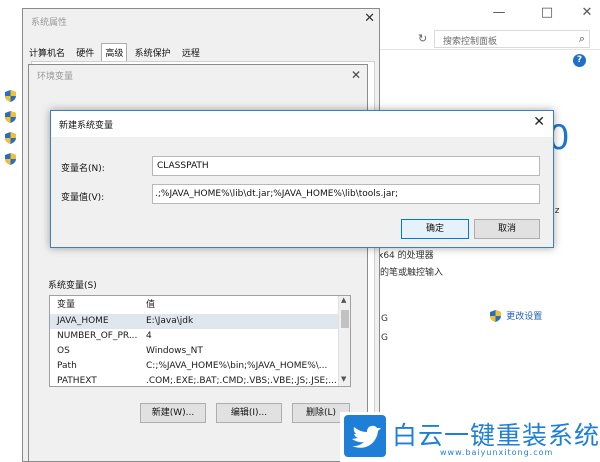 The image size is (600, 462). I want to click on scroll-down-icon: ▼, so click(343, 379).